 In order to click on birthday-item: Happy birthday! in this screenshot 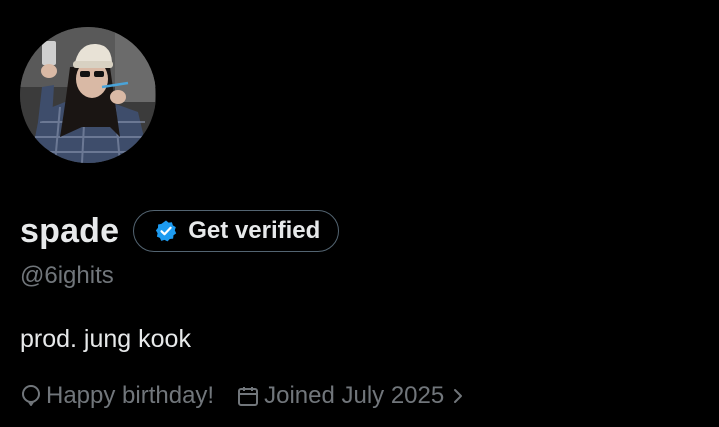, I will do `click(117, 396)`.